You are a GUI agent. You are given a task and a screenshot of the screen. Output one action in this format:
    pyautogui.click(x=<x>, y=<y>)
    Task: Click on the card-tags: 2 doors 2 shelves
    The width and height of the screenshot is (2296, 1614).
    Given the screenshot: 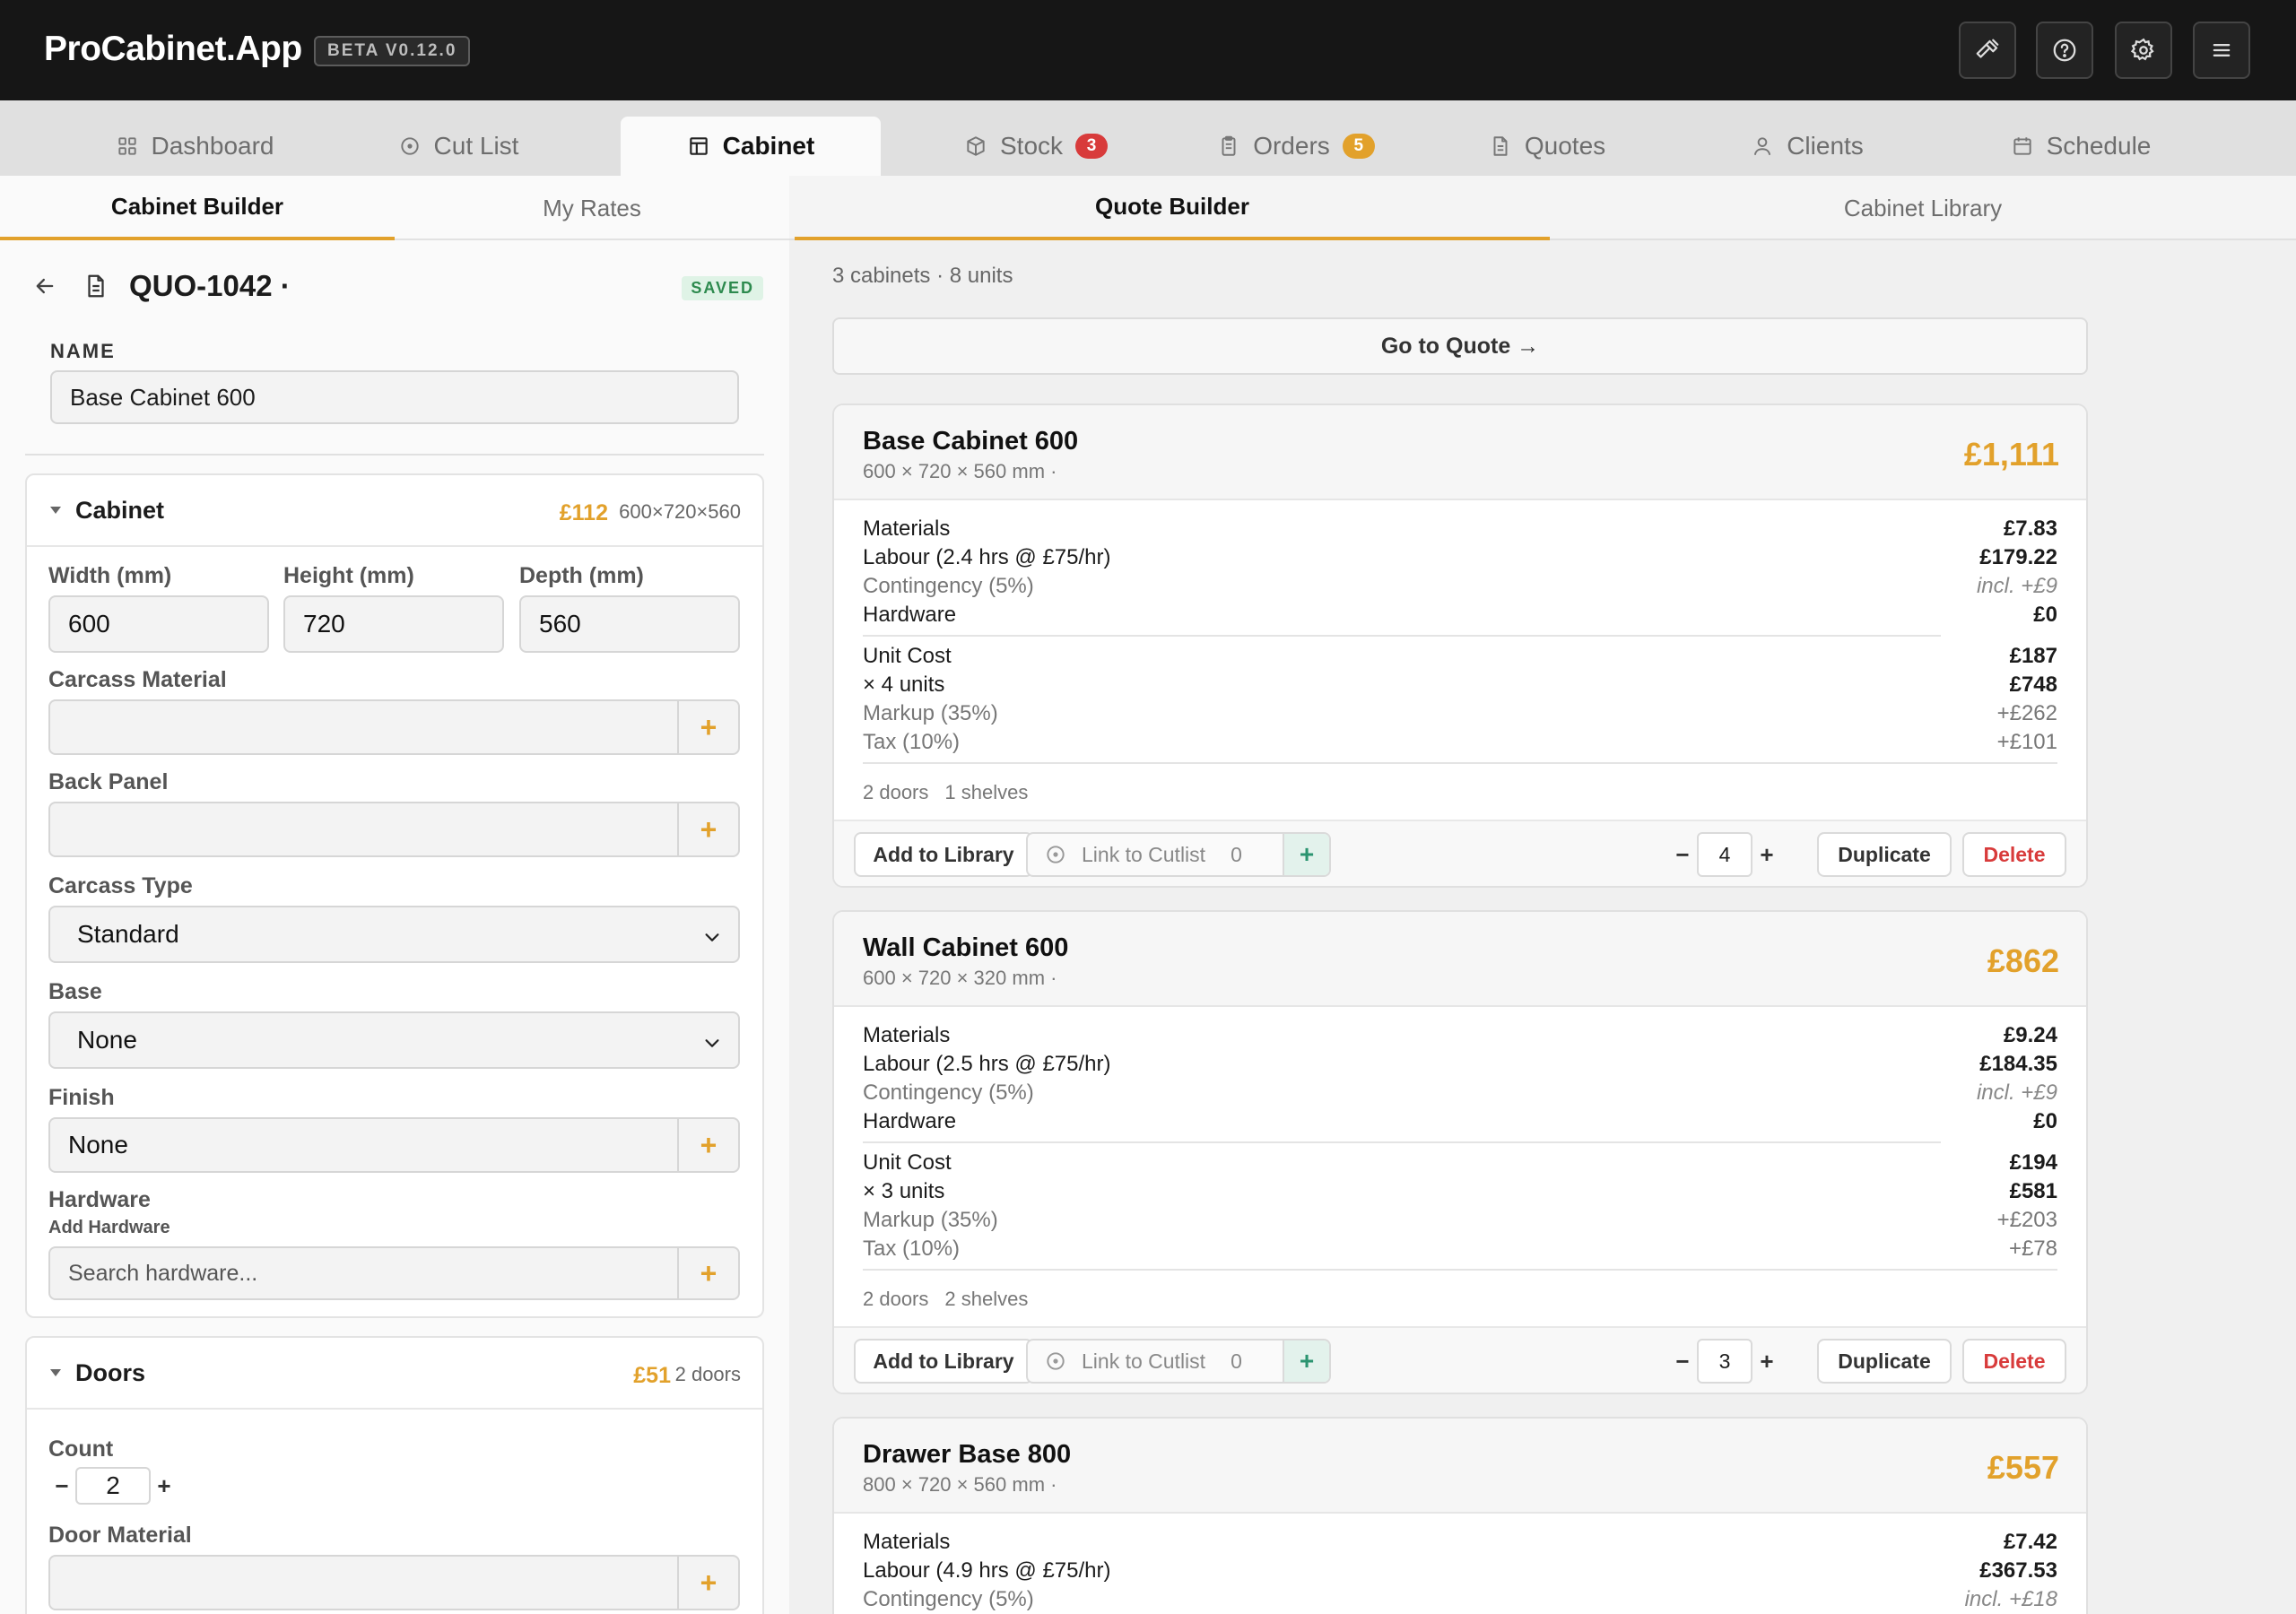 What is the action you would take?
    pyautogui.click(x=1460, y=1299)
    